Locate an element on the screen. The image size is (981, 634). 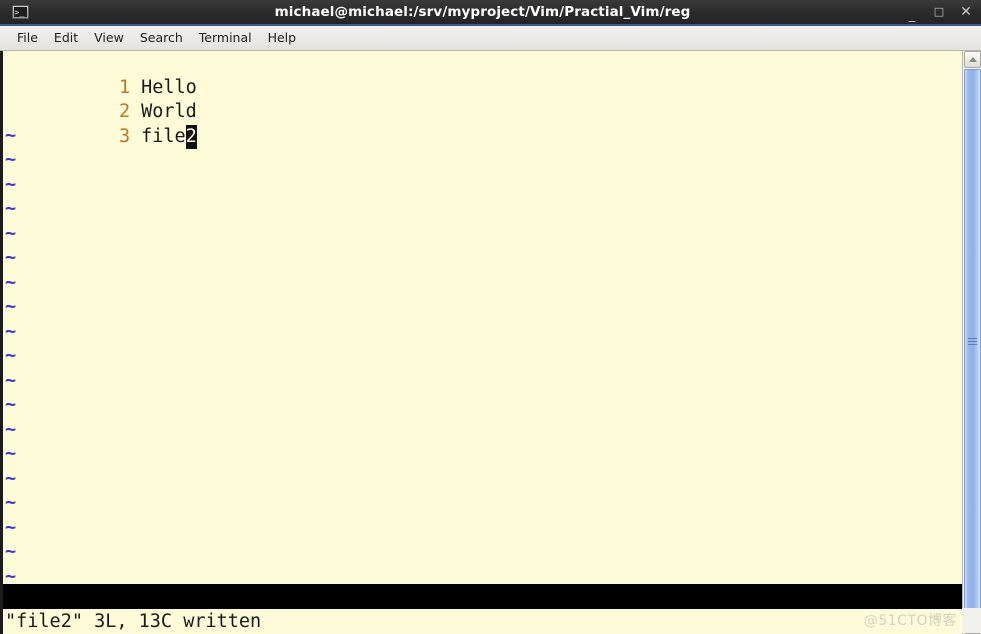
chevron-up-icon is located at coordinates (972, 59).